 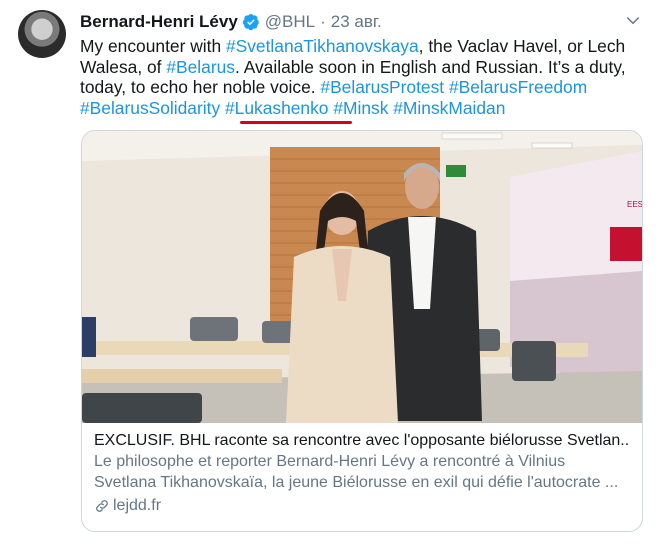 What do you see at coordinates (200, 67) in the screenshot?
I see `hashtag-link: #Belarus` at bounding box center [200, 67].